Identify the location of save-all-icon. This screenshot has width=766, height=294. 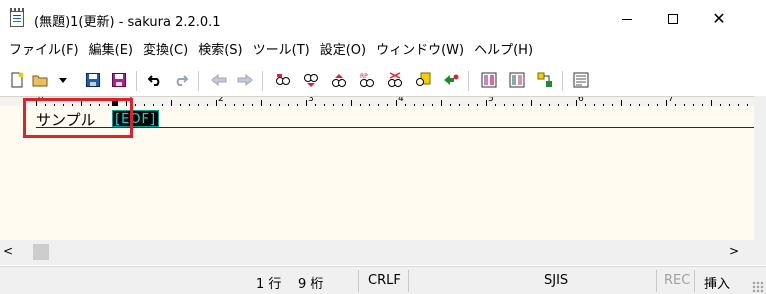
(119, 80).